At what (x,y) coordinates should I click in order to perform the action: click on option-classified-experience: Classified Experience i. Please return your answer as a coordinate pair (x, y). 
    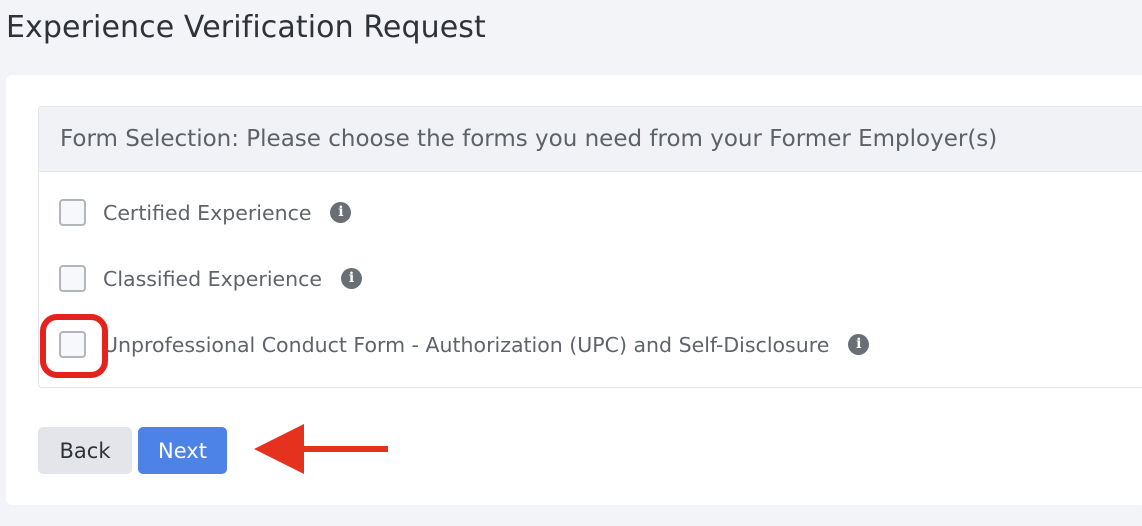
    Looking at the image, I should click on (211, 278).